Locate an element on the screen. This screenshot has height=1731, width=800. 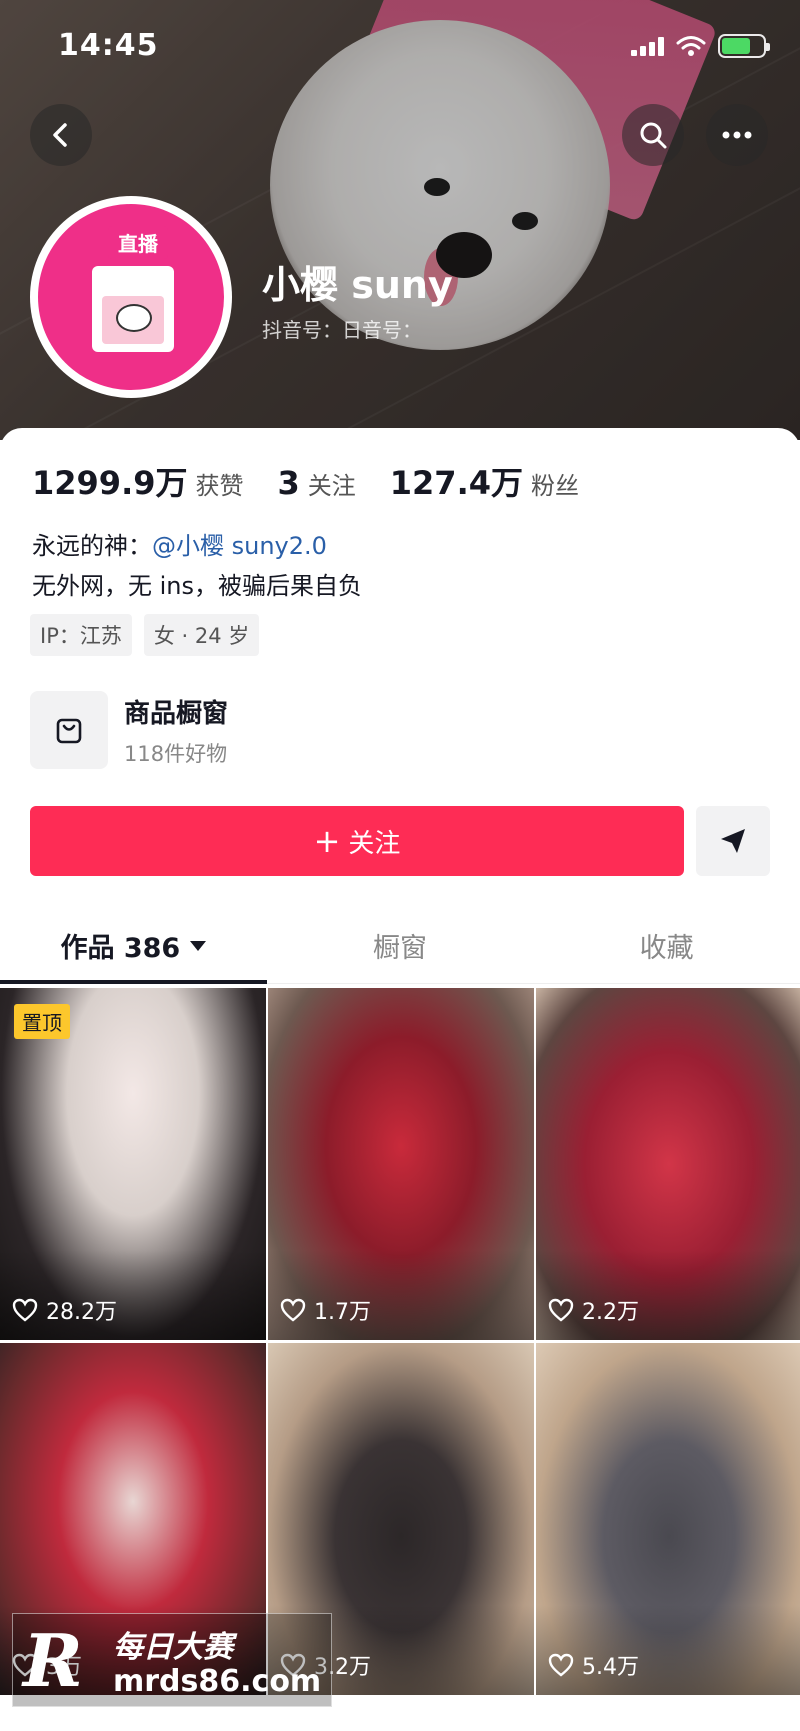
douyin-id: 抖音号：日音号： is located at coordinates (342, 328).